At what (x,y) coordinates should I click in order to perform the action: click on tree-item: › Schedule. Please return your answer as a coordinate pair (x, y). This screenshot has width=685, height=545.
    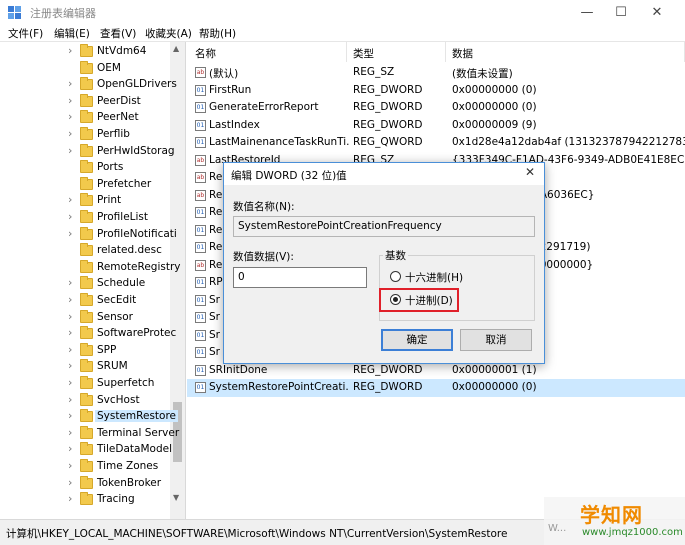
    Looking at the image, I should click on (85, 284).